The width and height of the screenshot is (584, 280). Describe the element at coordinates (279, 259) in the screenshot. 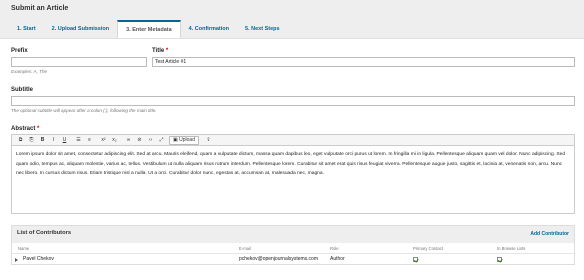

I see `contributor-email: pchekov@openjournalsystems.com` at that location.